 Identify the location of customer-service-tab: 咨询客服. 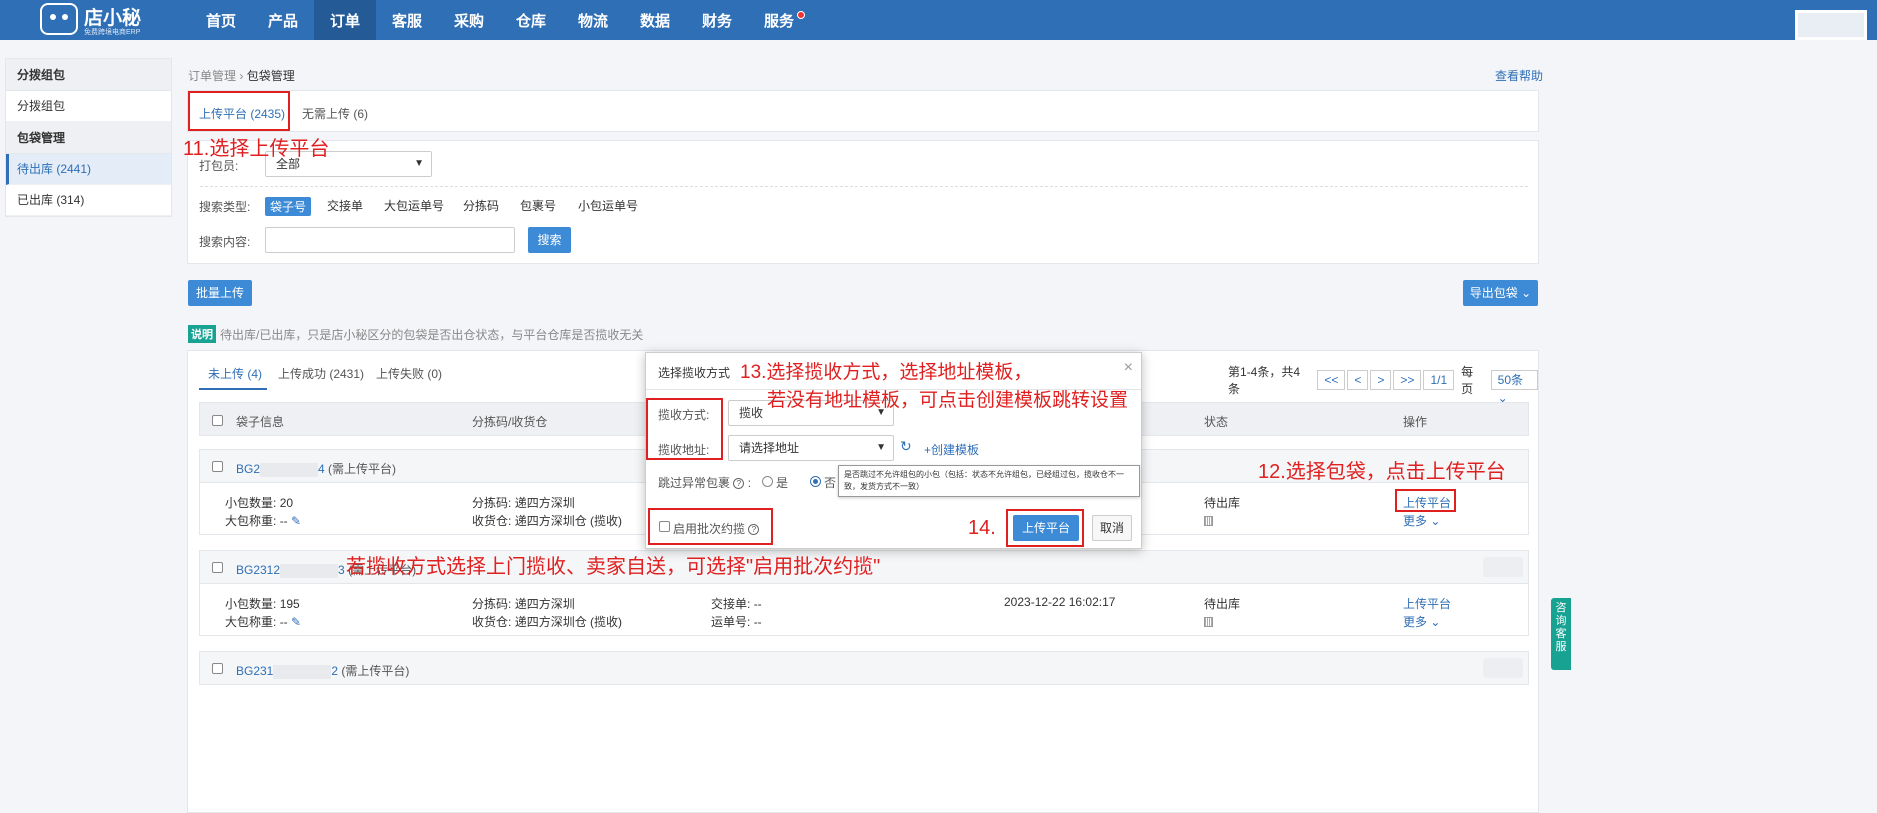
(1561, 634).